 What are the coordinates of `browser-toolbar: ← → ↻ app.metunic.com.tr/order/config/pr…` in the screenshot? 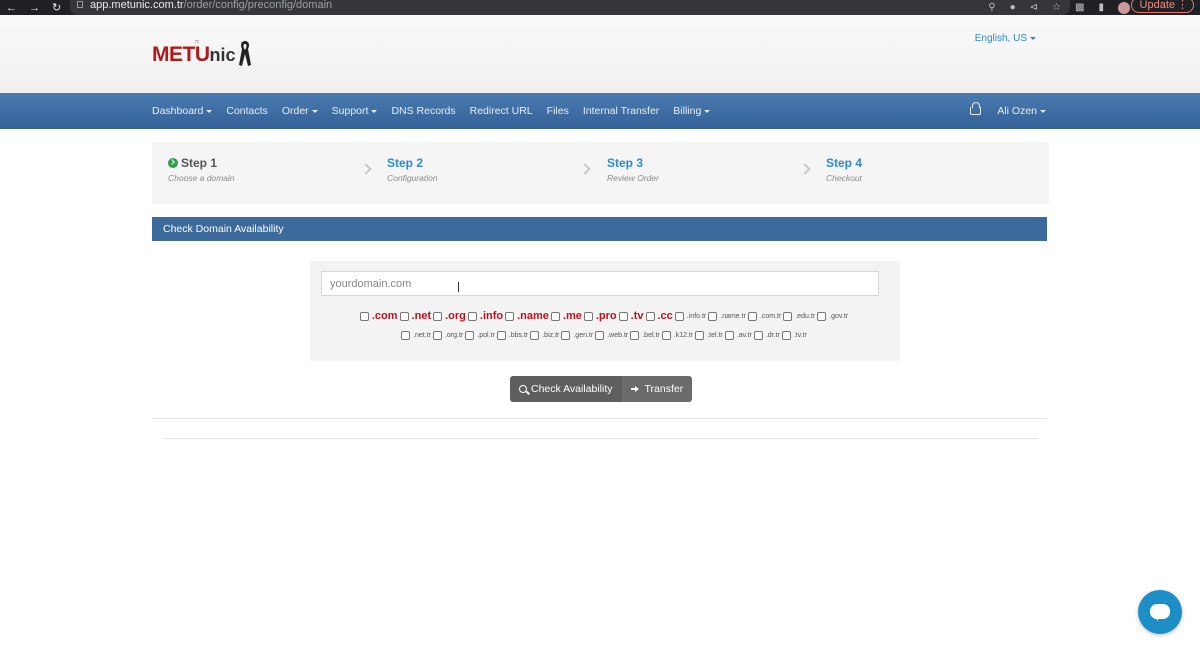 It's located at (600, 7).